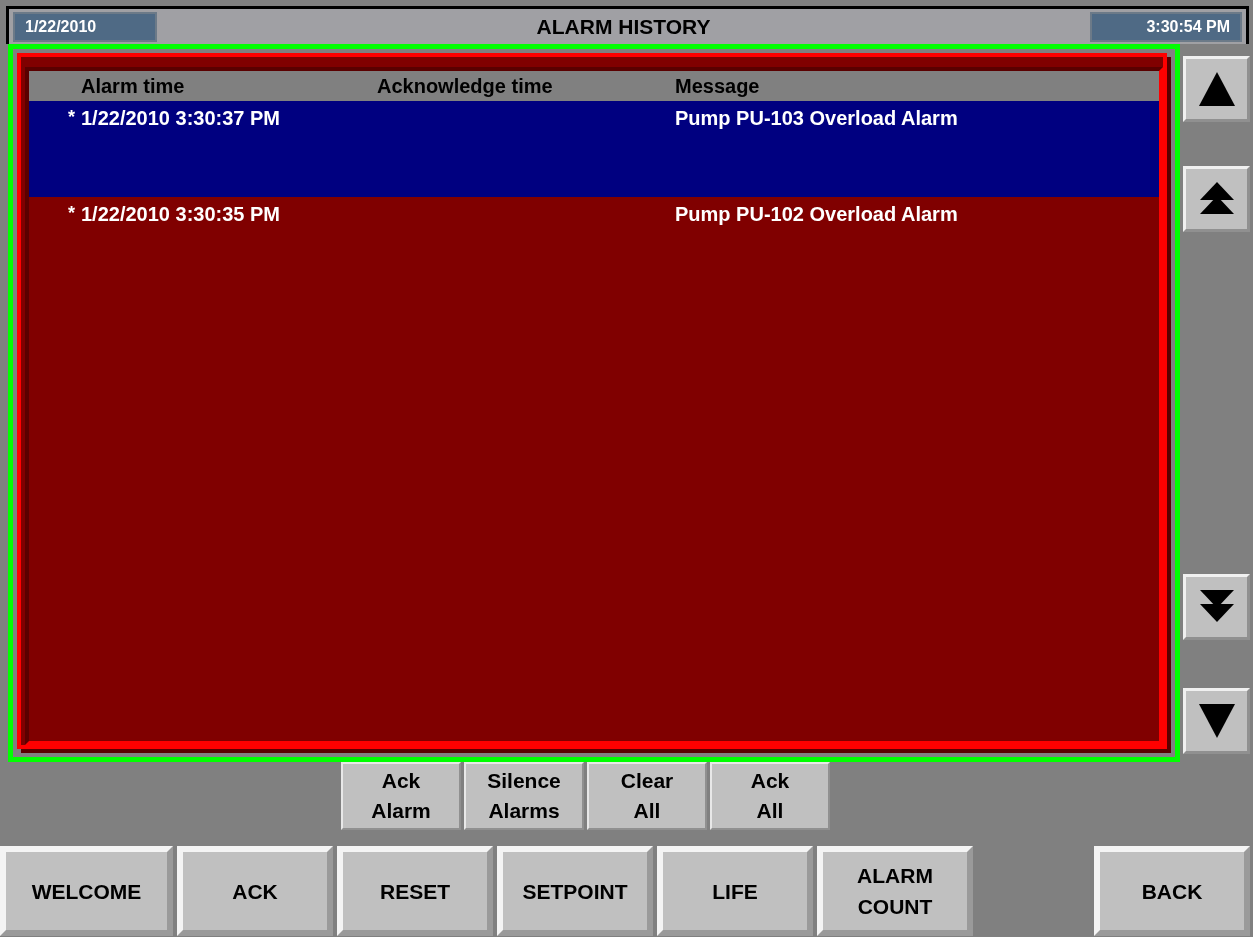 The height and width of the screenshot is (937, 1253). What do you see at coordinates (133, 86) in the screenshot?
I see `column-header: Alarm time` at bounding box center [133, 86].